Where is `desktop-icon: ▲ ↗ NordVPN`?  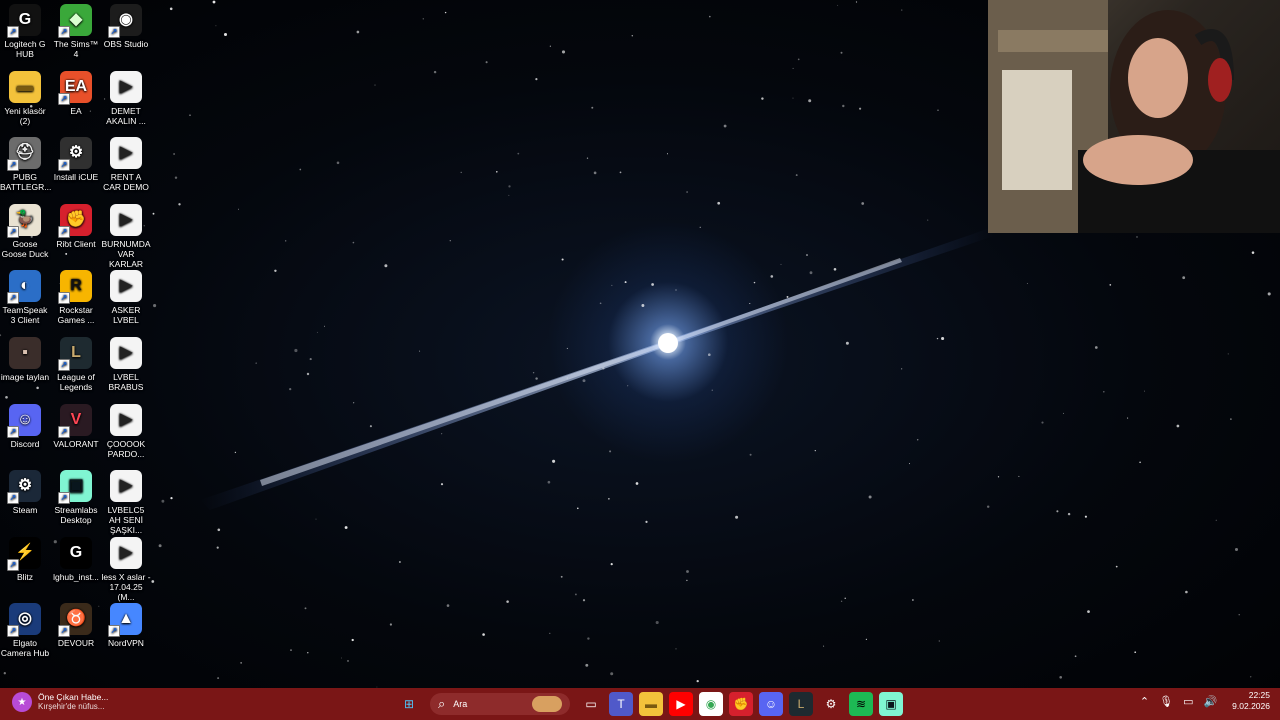 desktop-icon: ▲ ↗ NordVPN is located at coordinates (126, 632).